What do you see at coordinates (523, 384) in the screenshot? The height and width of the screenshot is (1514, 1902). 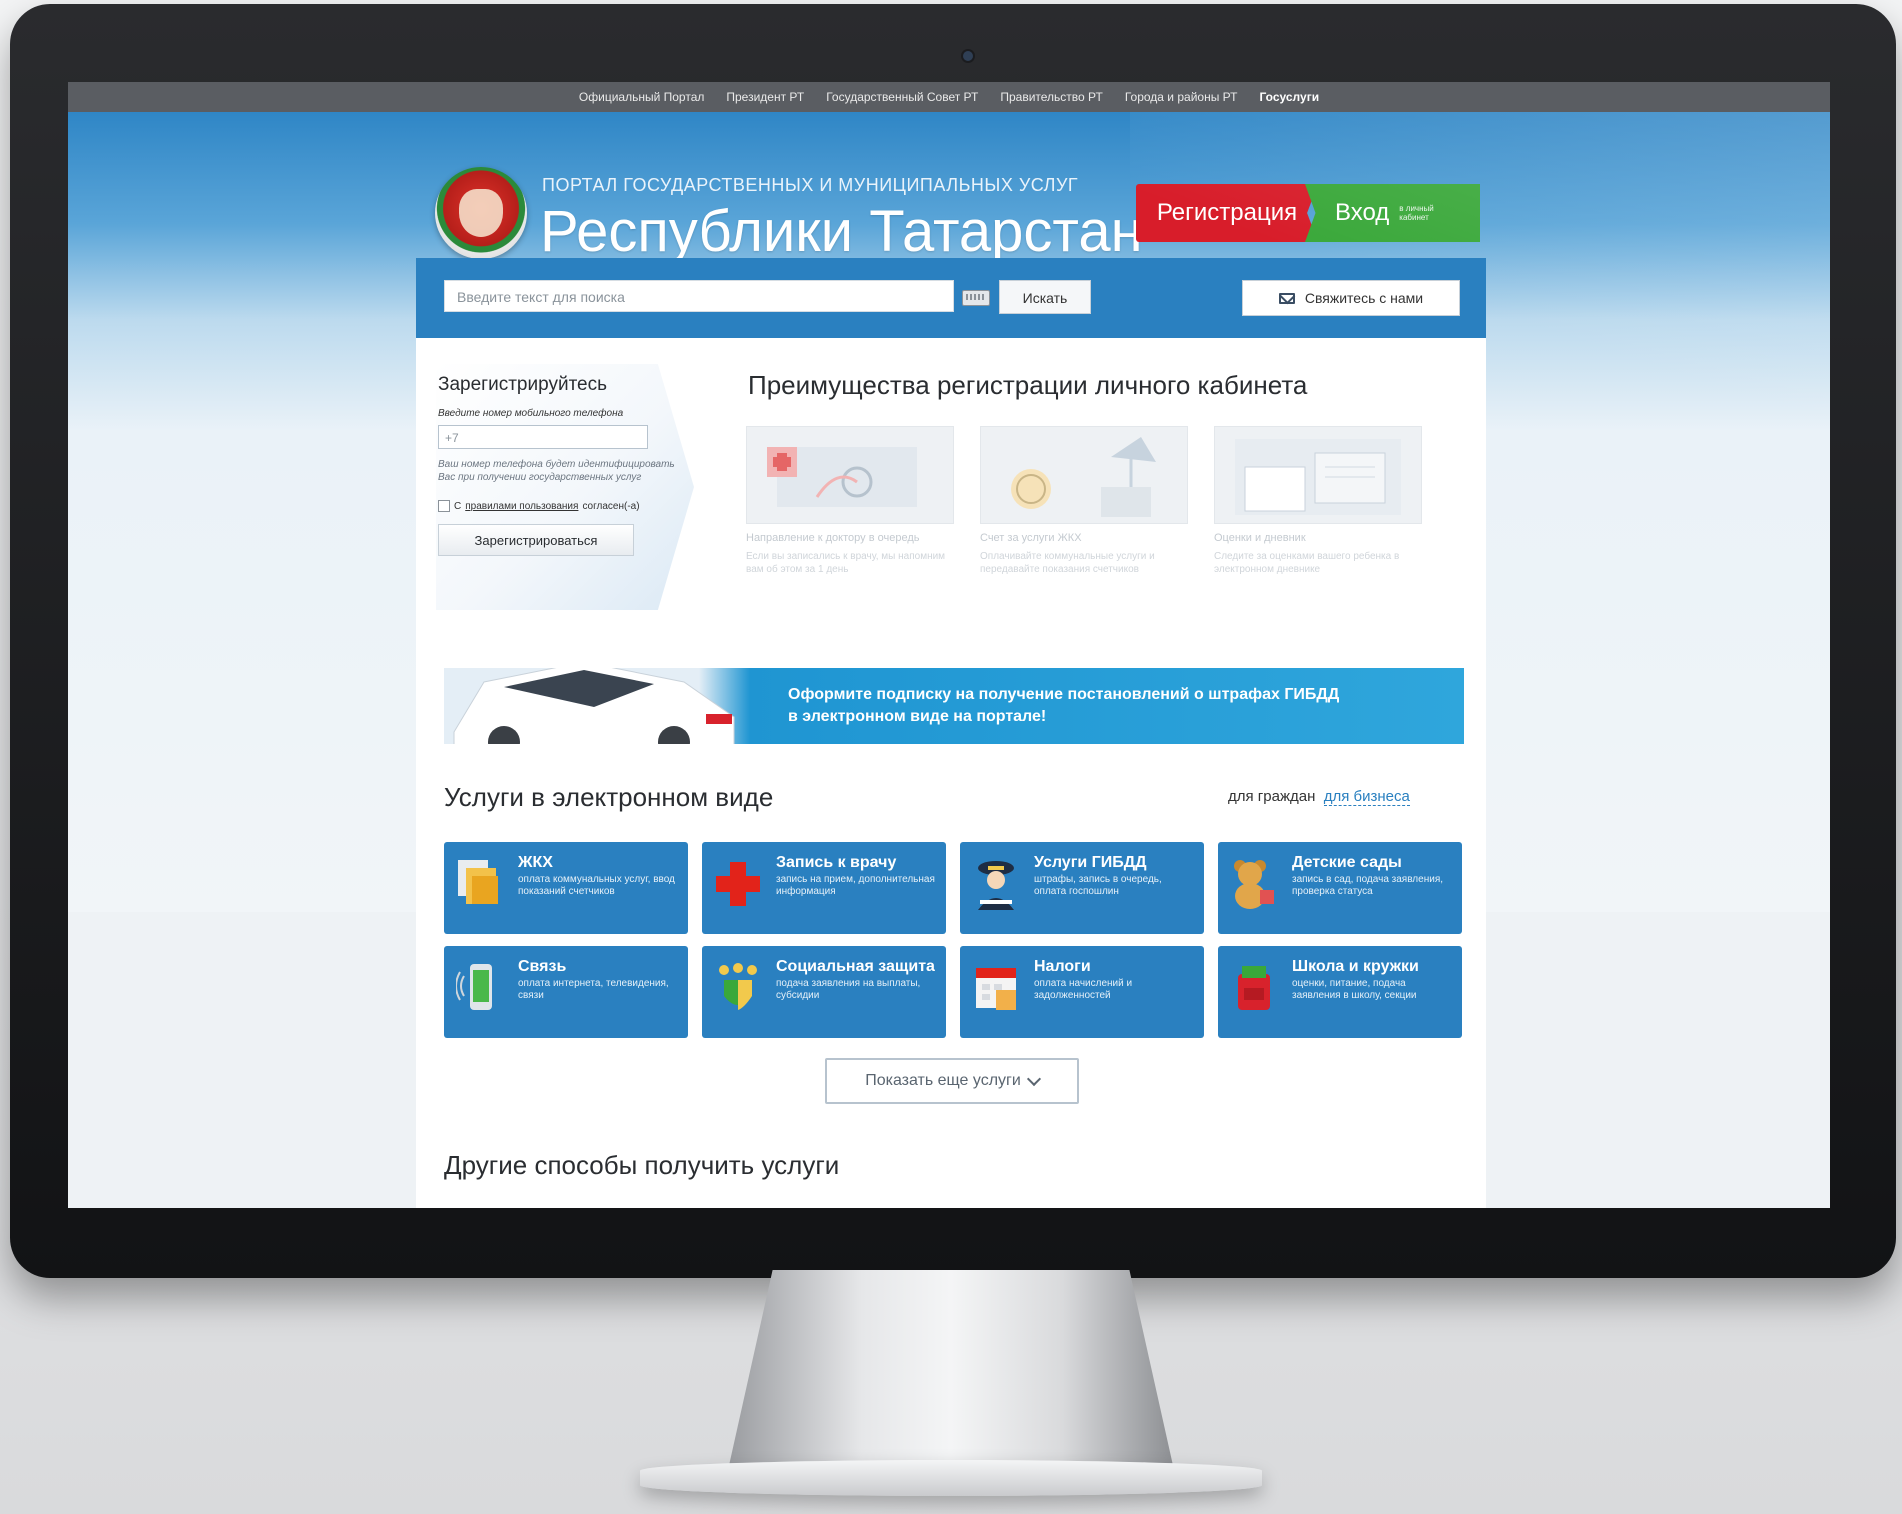 I see `register-title: Зарегистрируйтесь` at bounding box center [523, 384].